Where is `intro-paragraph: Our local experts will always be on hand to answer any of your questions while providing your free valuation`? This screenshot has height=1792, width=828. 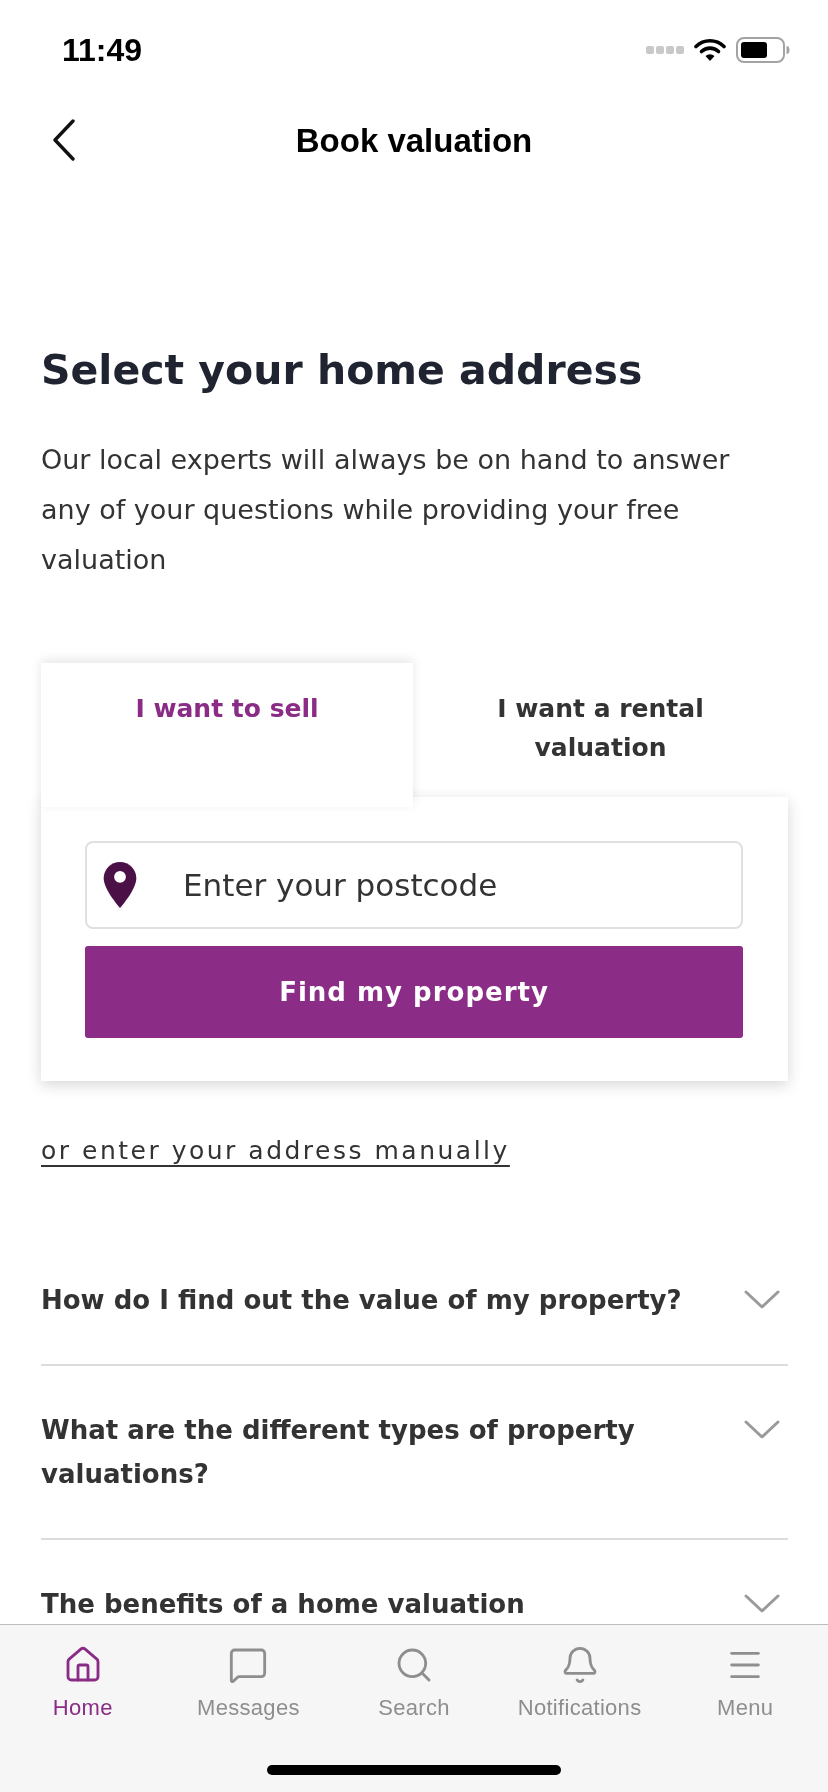
intro-paragraph: Our local experts will always be on hand to answer any of your questions while providing your free valuation is located at coordinates (386, 510).